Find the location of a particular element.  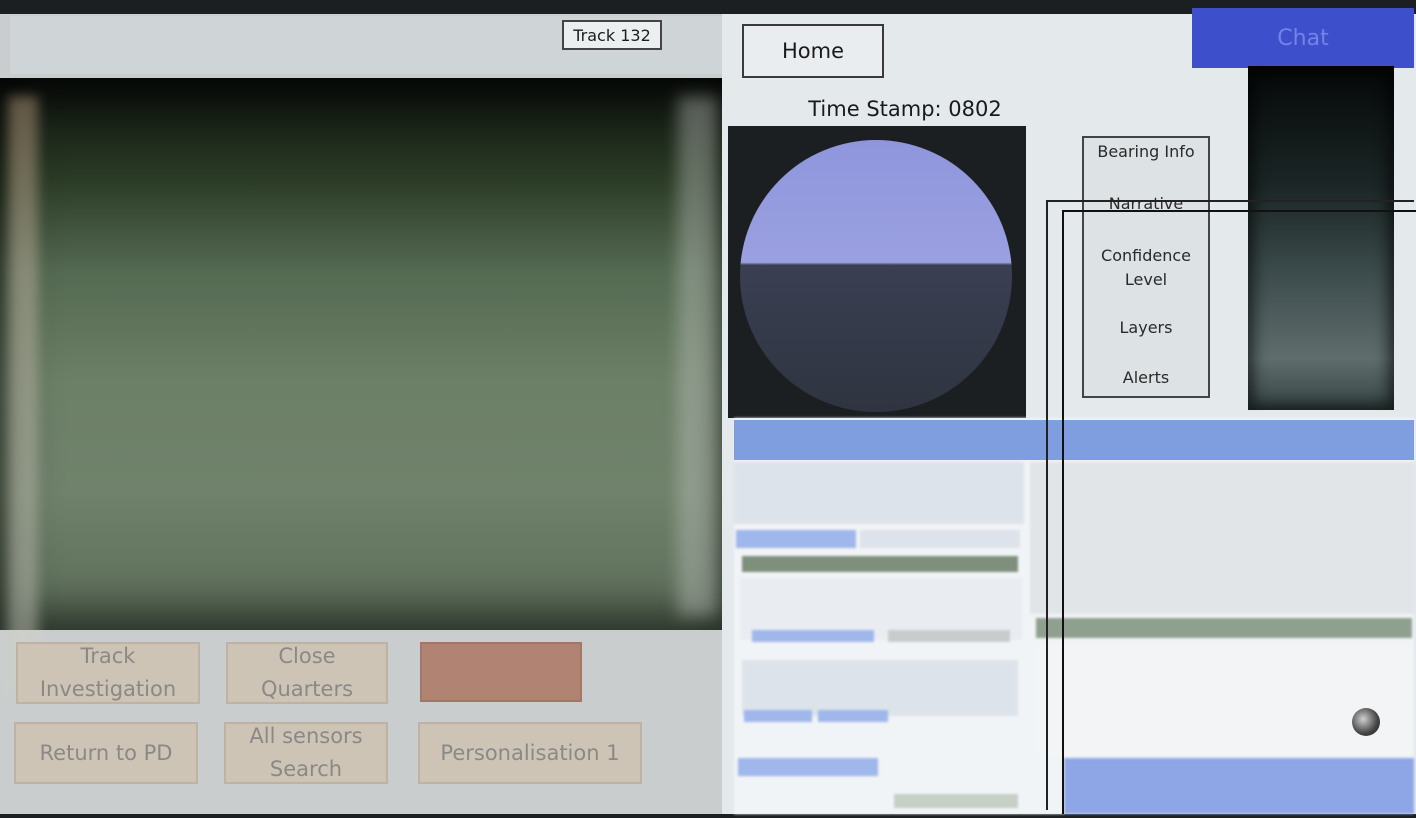

periscope-scope-circle is located at coordinates (876, 276).